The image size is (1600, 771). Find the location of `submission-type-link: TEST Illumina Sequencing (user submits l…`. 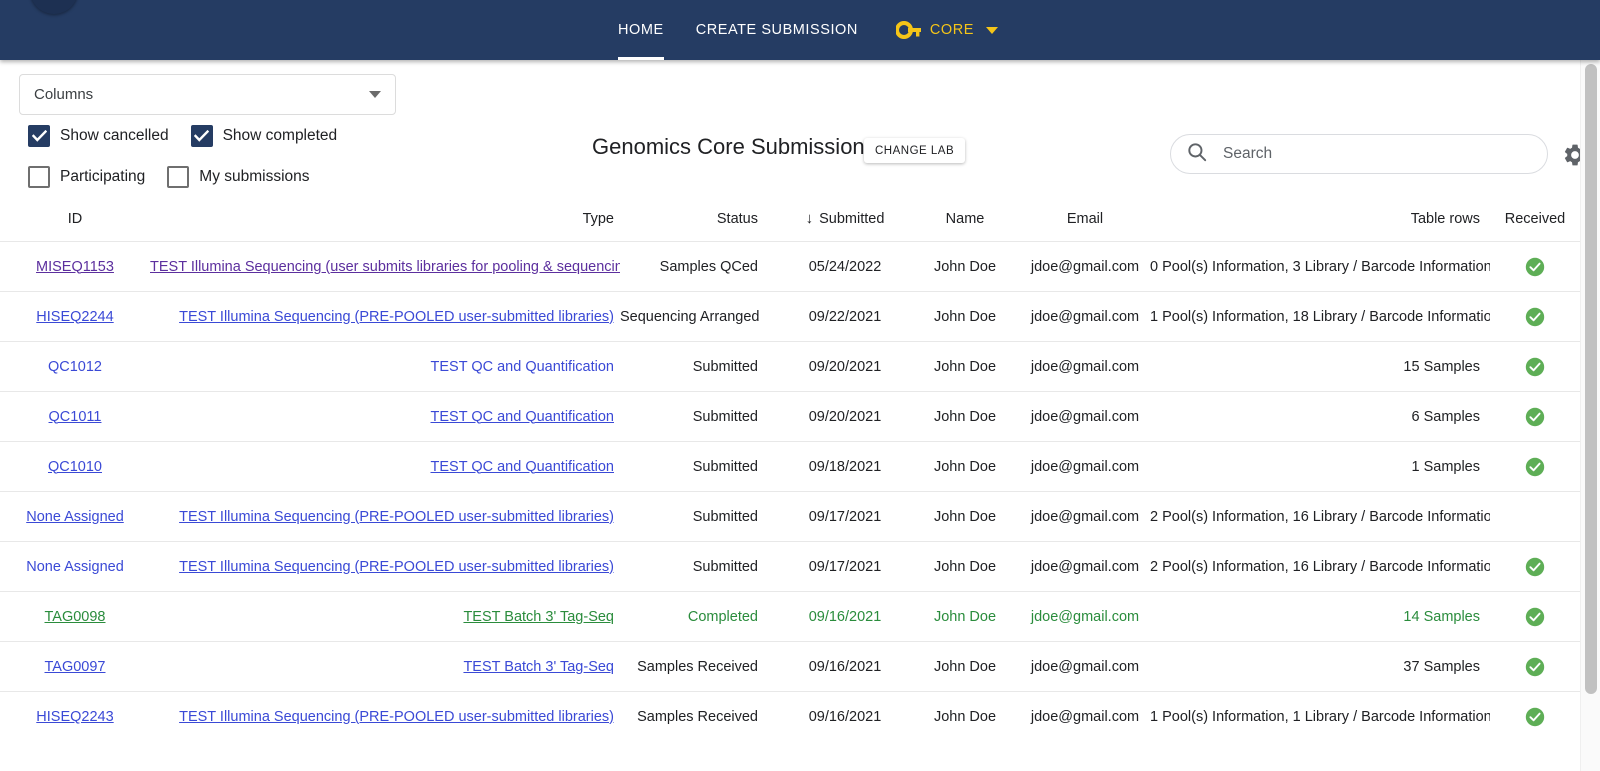

submission-type-link: TEST Illumina Sequencing (user submits l… is located at coordinates (385, 267).